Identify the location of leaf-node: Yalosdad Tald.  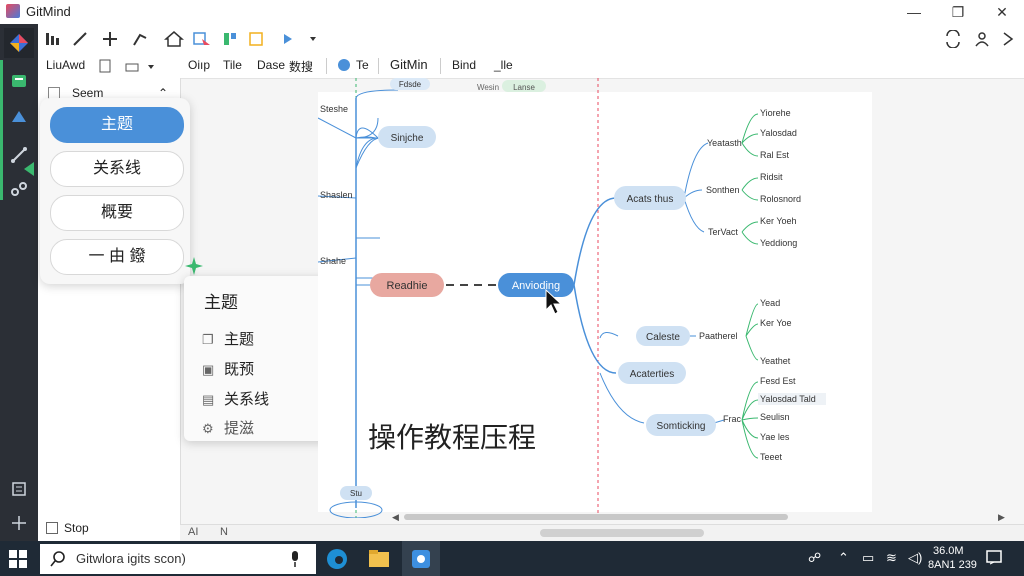
(788, 399).